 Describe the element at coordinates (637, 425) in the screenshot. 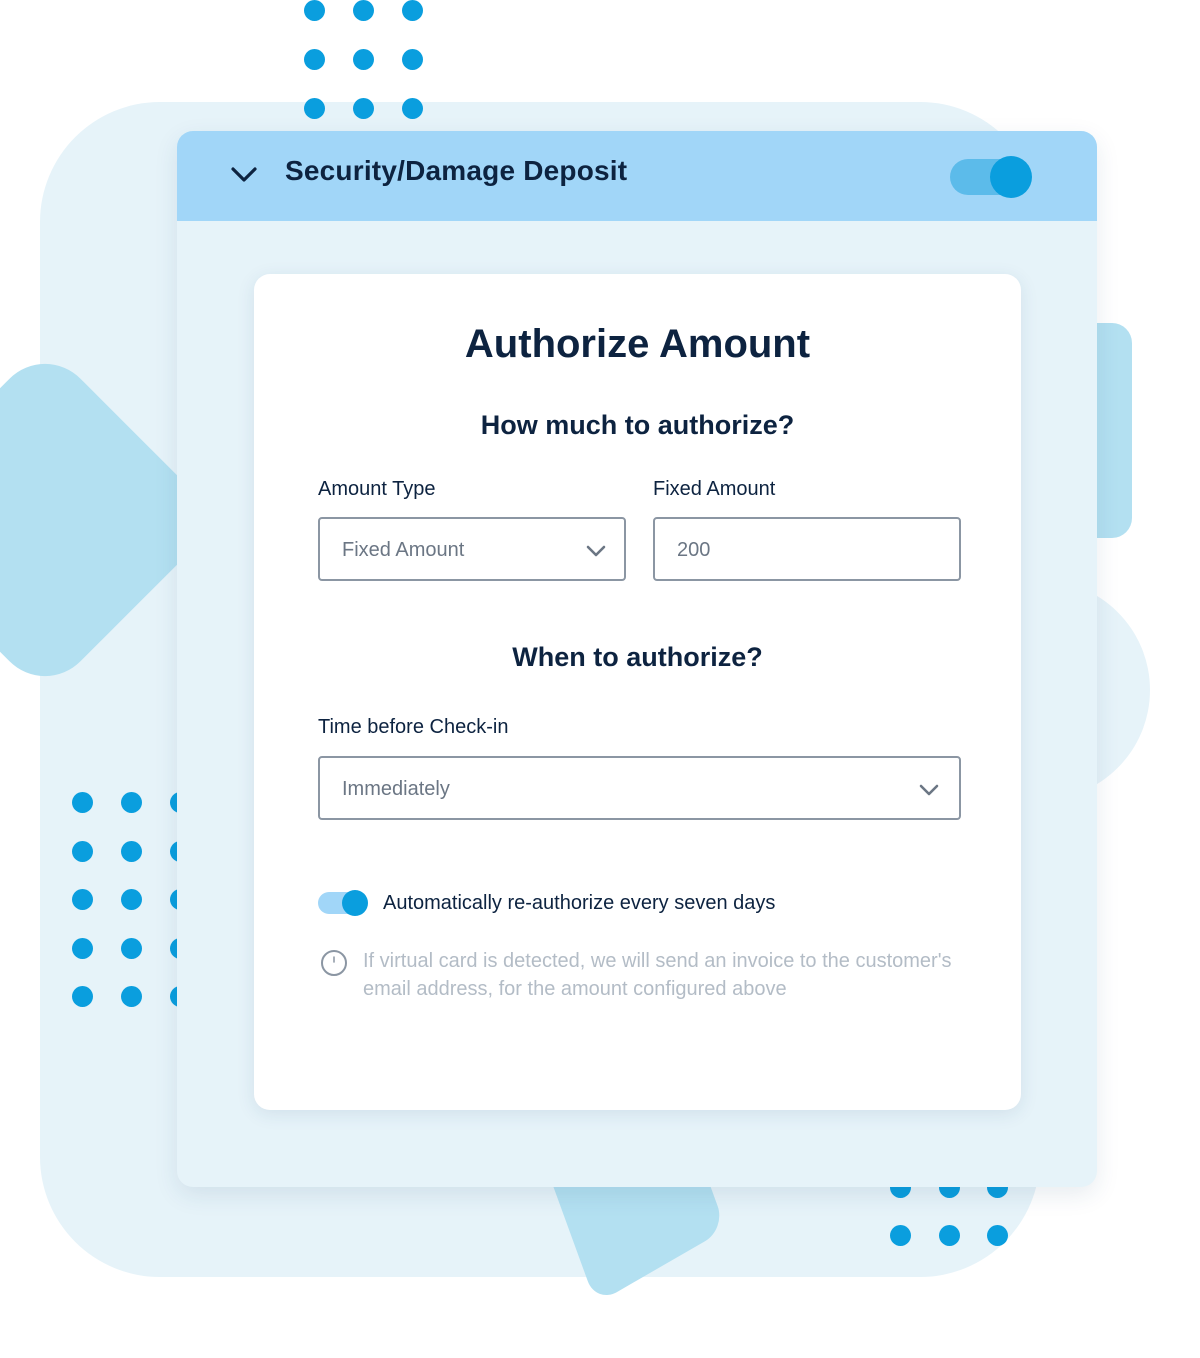

I see `how-much-heading: How much to authorize?` at that location.